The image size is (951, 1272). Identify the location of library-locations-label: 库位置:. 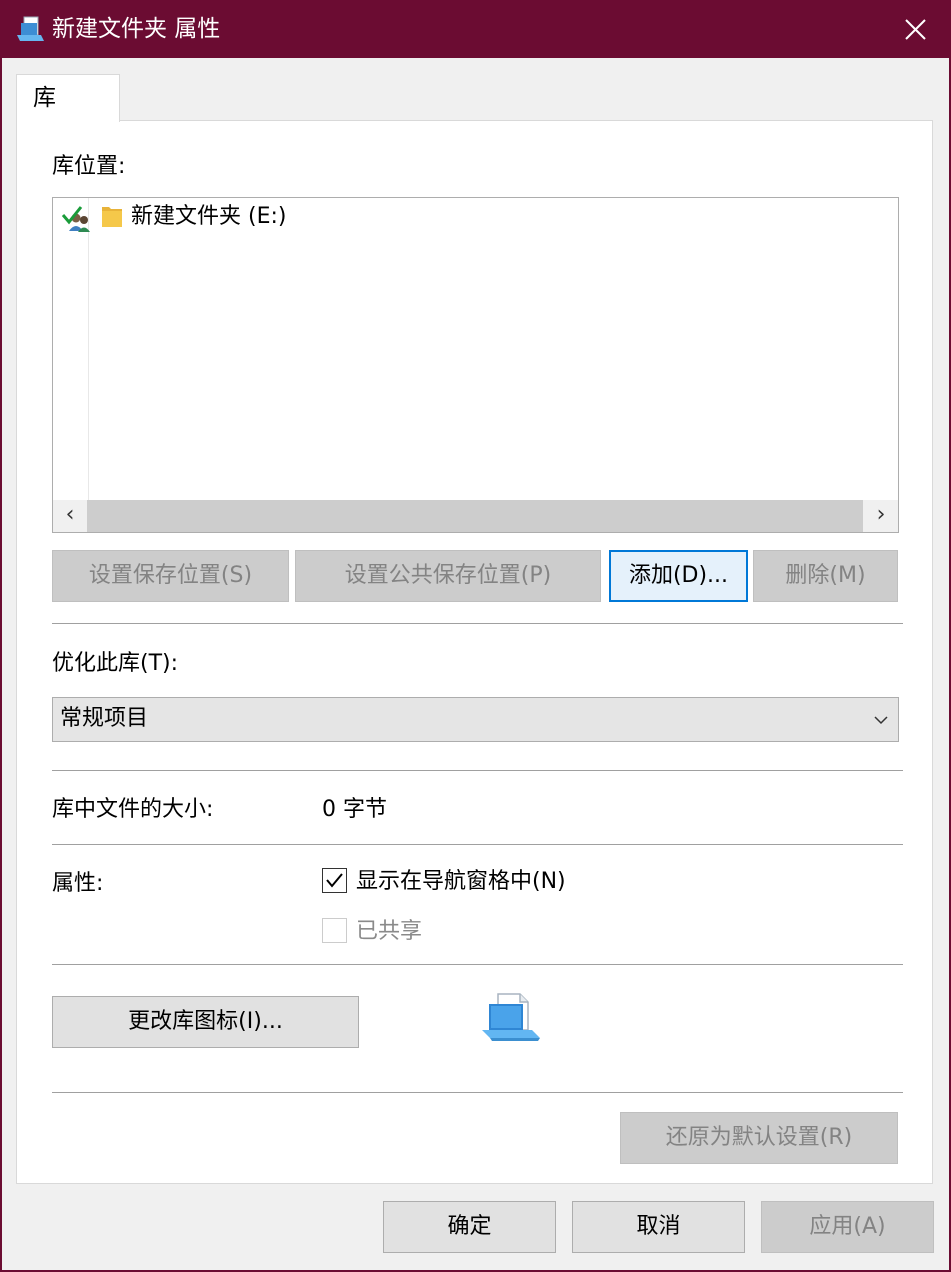
(89, 166).